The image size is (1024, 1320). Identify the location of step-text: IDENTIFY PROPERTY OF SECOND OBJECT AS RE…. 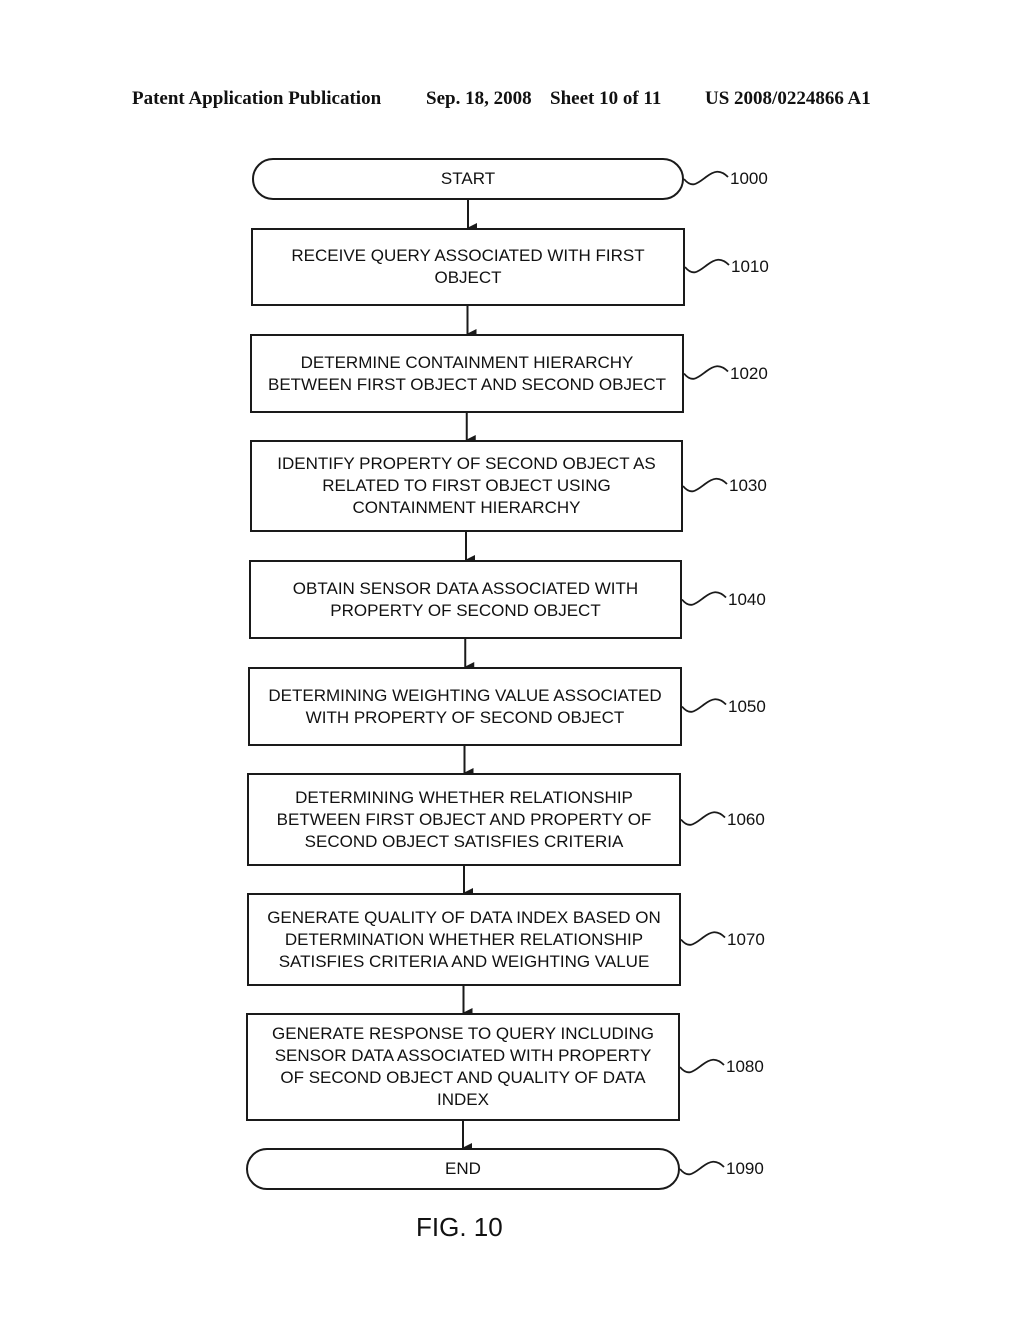
(466, 485).